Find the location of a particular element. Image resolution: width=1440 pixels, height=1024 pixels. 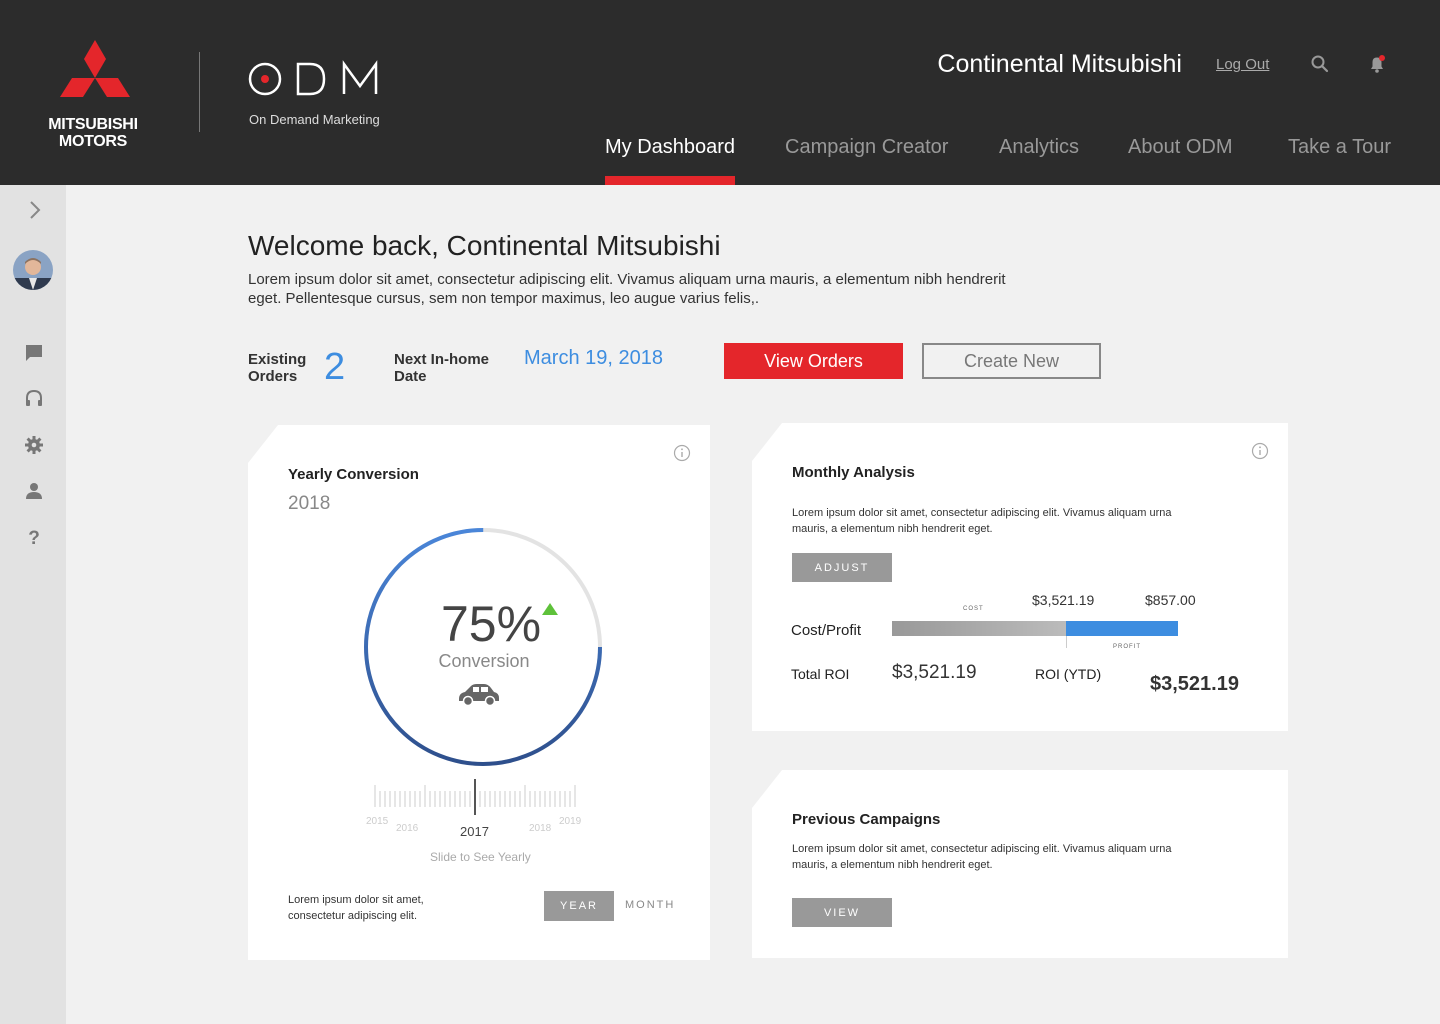

slider-year-label: 2015 is located at coordinates (377, 821).